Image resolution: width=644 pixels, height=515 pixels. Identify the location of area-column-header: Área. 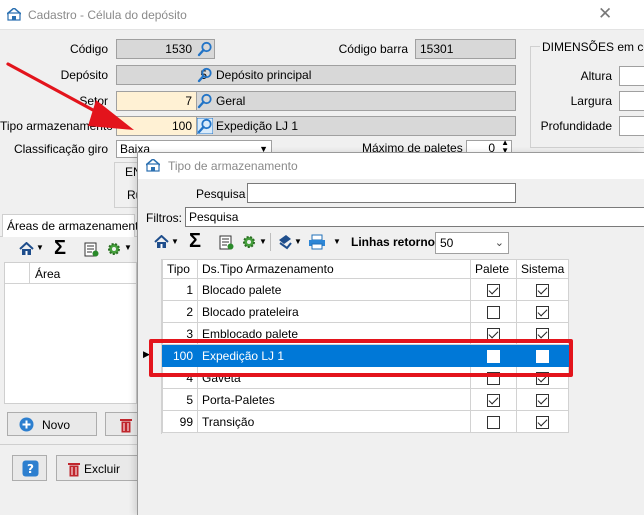
(47, 274).